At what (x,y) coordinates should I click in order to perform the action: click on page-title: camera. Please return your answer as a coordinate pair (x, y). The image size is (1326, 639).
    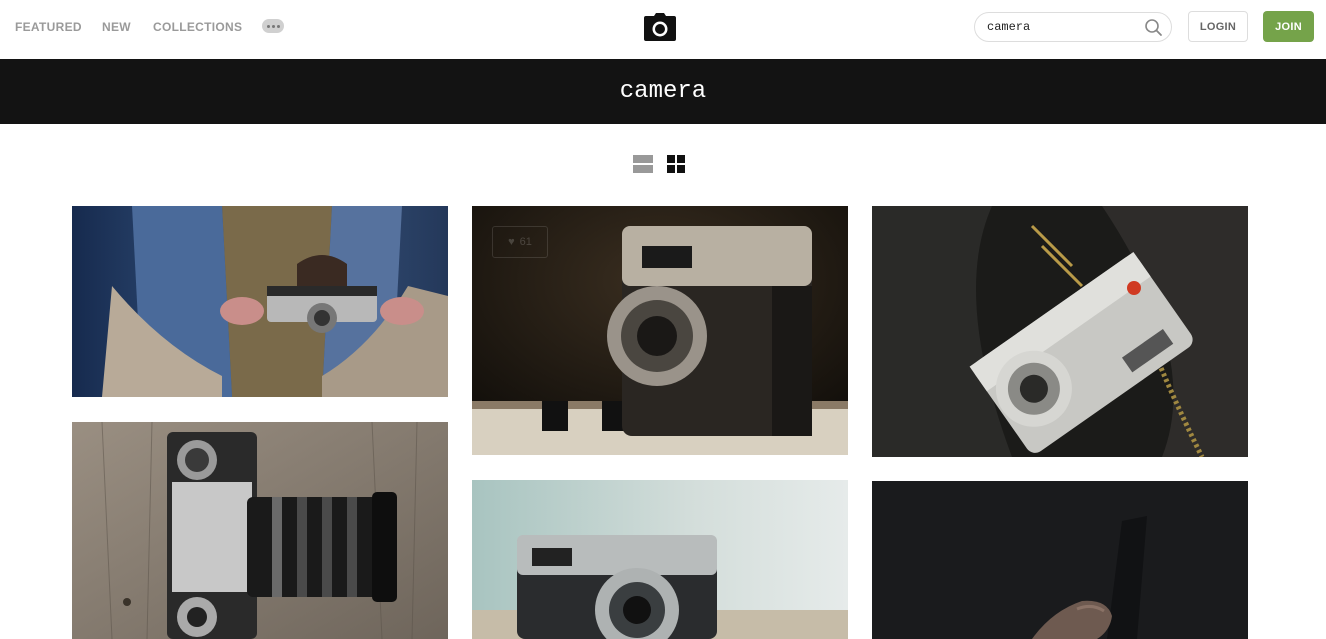
    Looking at the image, I should click on (663, 91).